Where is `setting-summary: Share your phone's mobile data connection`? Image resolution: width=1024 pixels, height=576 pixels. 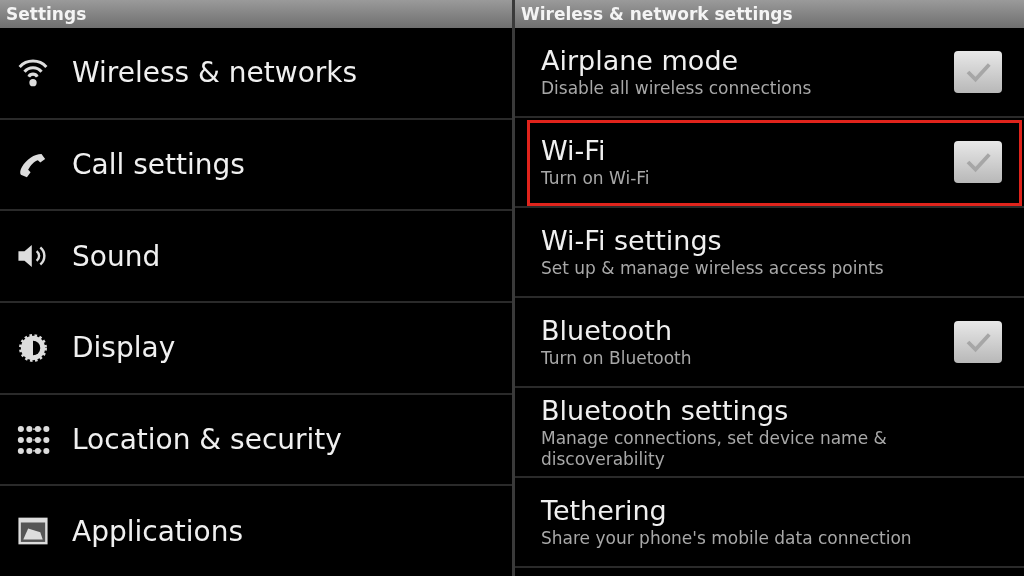
setting-summary: Share your phone's mobile data connection is located at coordinates (727, 538).